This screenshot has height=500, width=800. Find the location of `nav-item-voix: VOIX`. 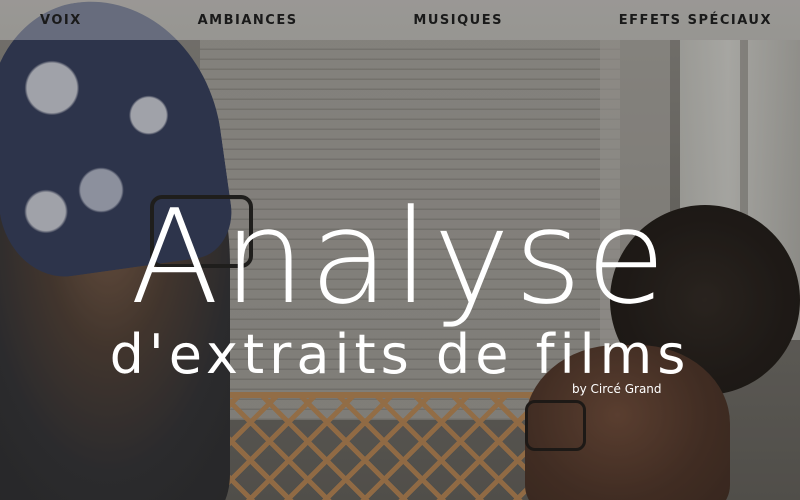

nav-item-voix: VOIX is located at coordinates (61, 20).